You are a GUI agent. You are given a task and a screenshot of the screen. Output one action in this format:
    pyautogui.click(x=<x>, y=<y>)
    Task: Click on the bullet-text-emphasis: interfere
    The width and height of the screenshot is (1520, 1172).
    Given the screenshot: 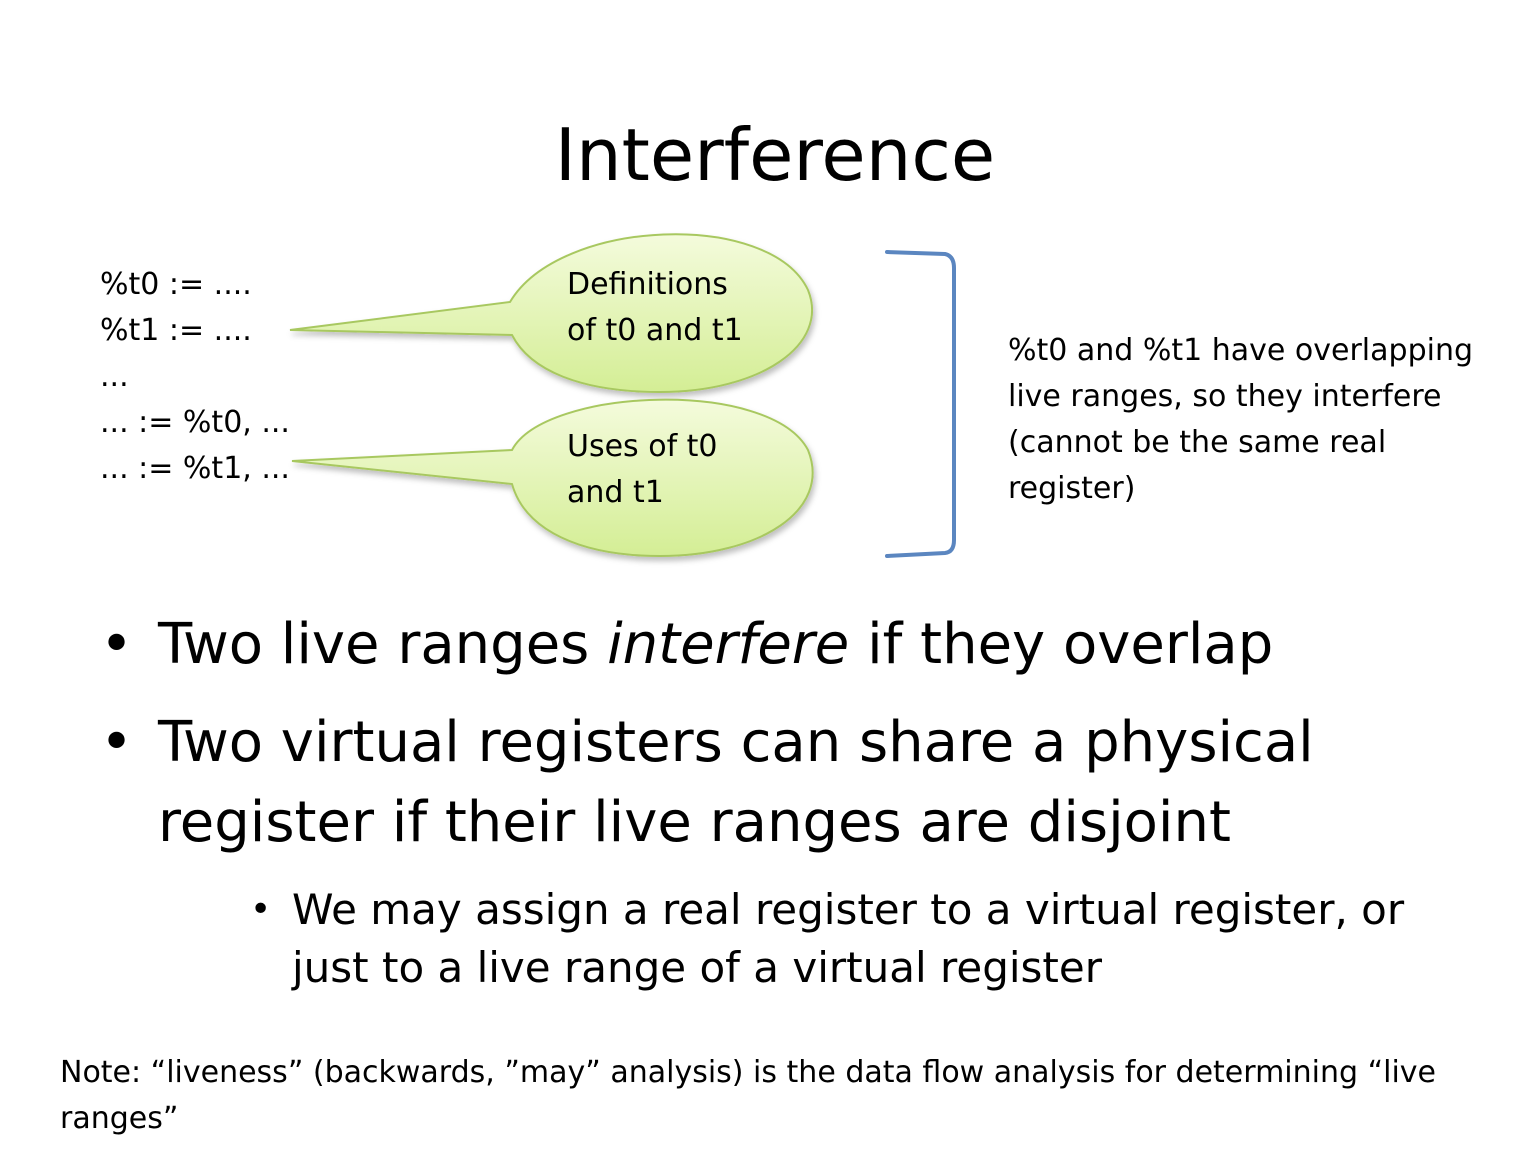 What is the action you would take?
    pyautogui.click(x=728, y=644)
    